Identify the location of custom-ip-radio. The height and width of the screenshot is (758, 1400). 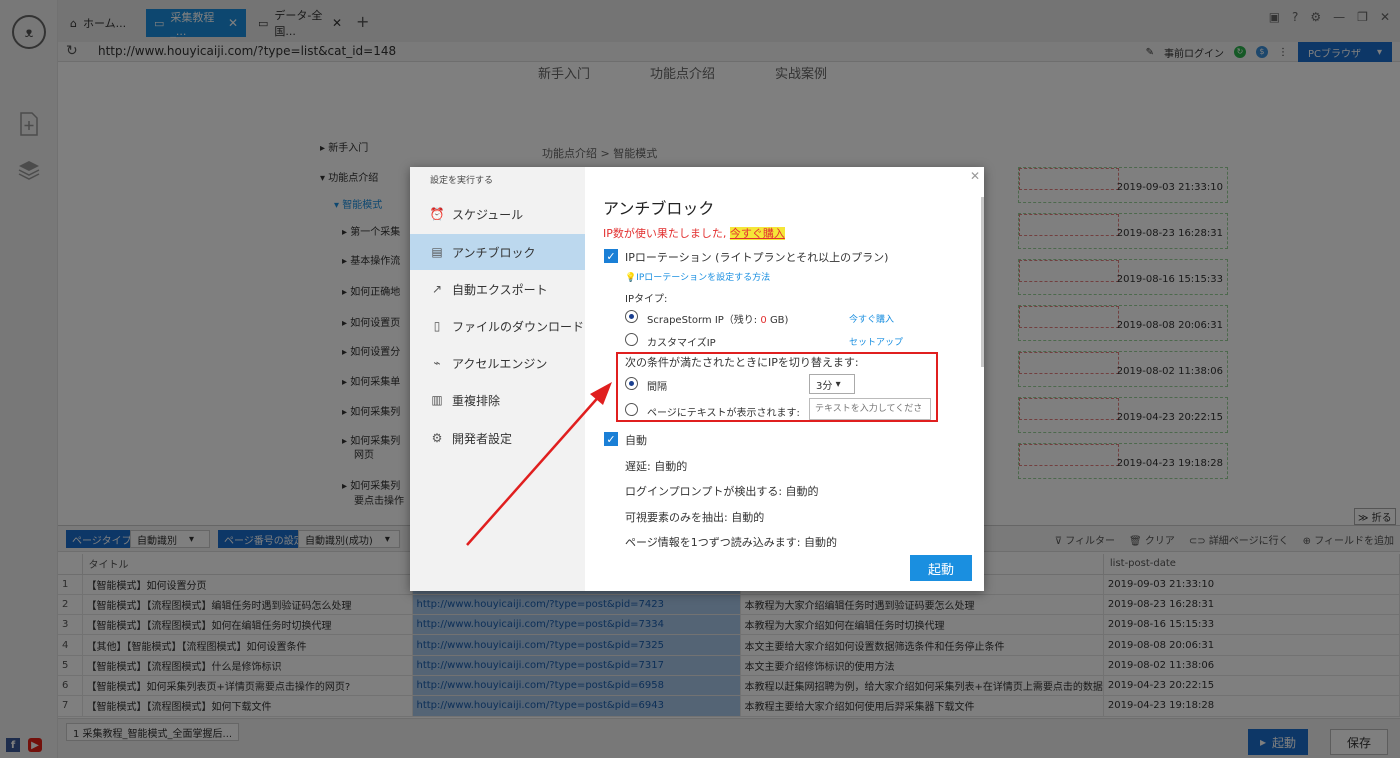
(631, 339).